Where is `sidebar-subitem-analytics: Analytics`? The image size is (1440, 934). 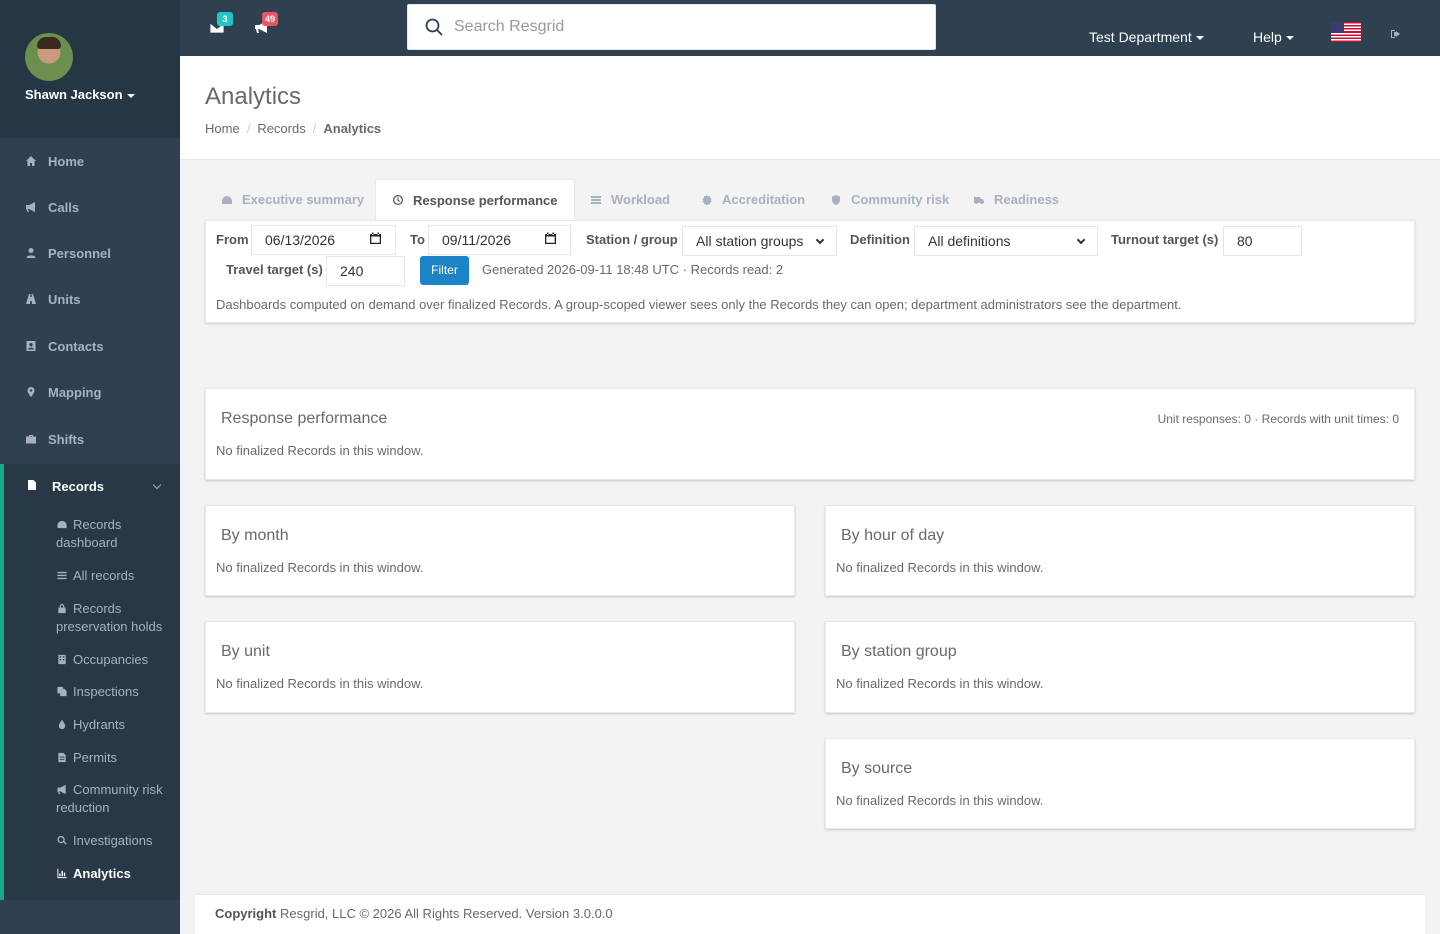 sidebar-subitem-analytics: Analytics is located at coordinates (117, 874).